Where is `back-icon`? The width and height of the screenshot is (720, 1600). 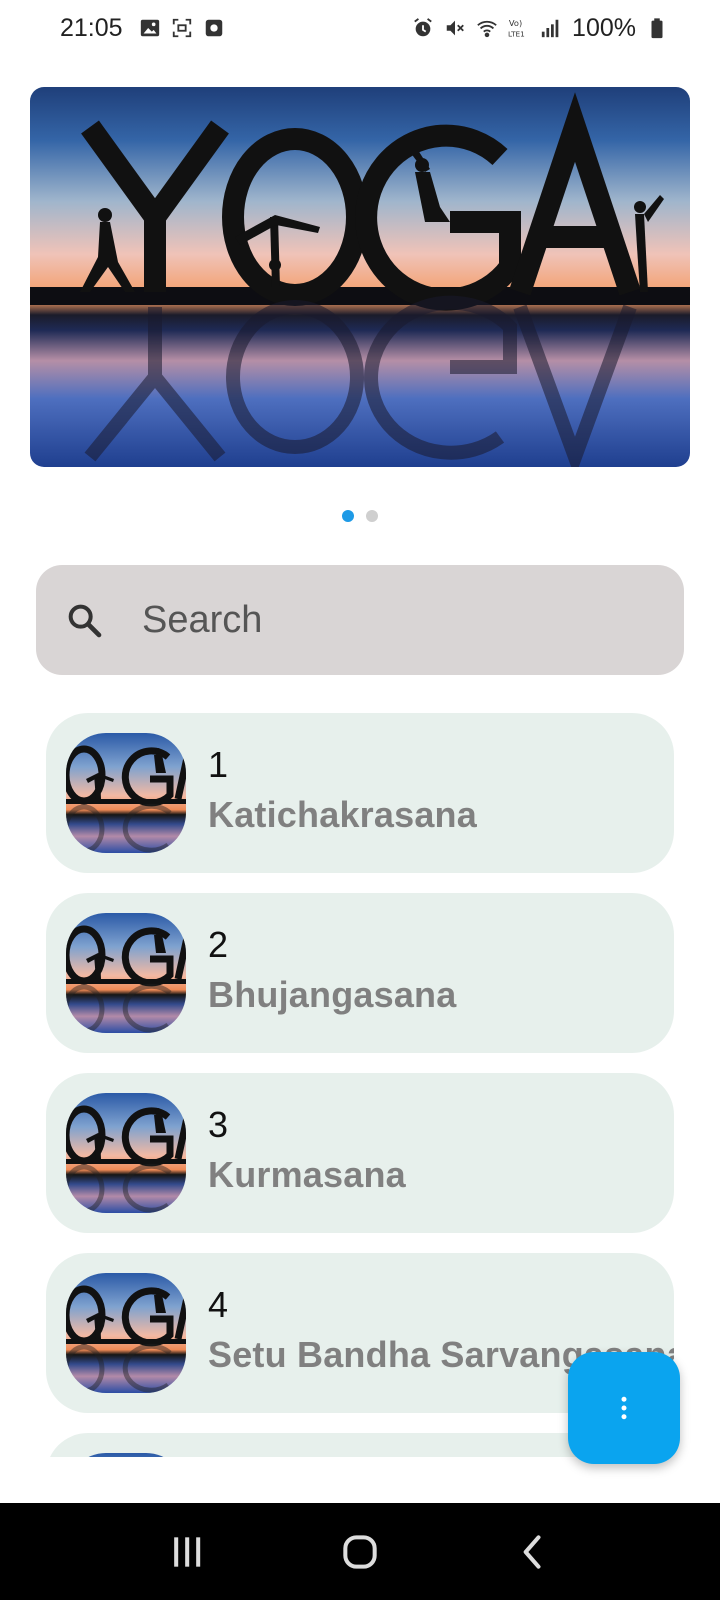 back-icon is located at coordinates (532, 1551).